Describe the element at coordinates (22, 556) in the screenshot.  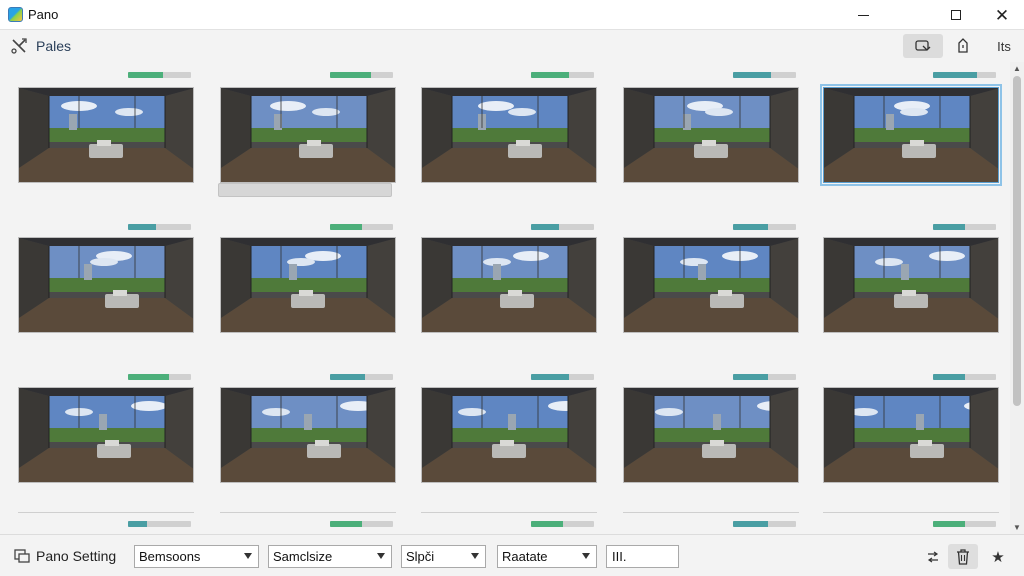
I see `settings-panel-icon` at that location.